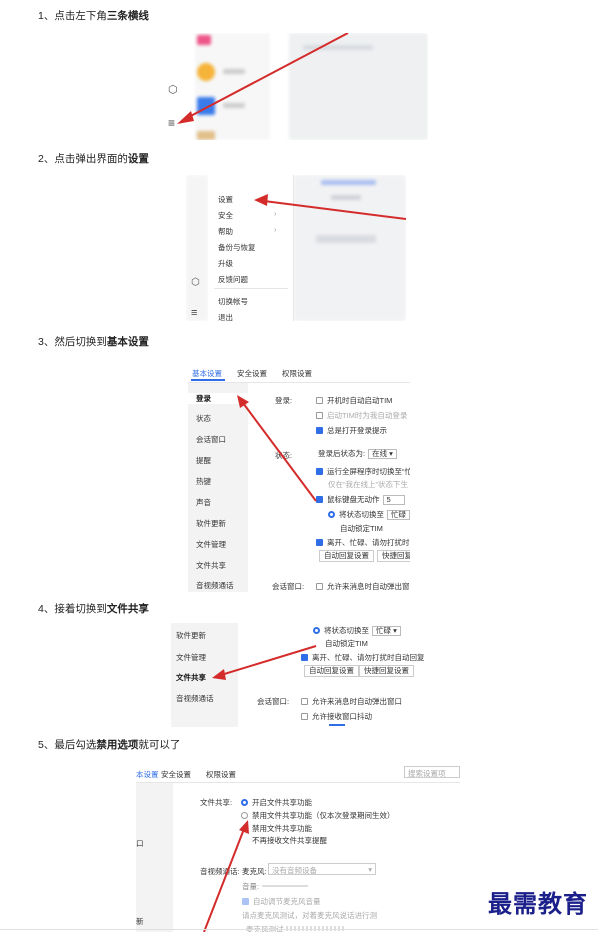  I want to click on menu-item-switch-account: 切换帐号, so click(233, 301).